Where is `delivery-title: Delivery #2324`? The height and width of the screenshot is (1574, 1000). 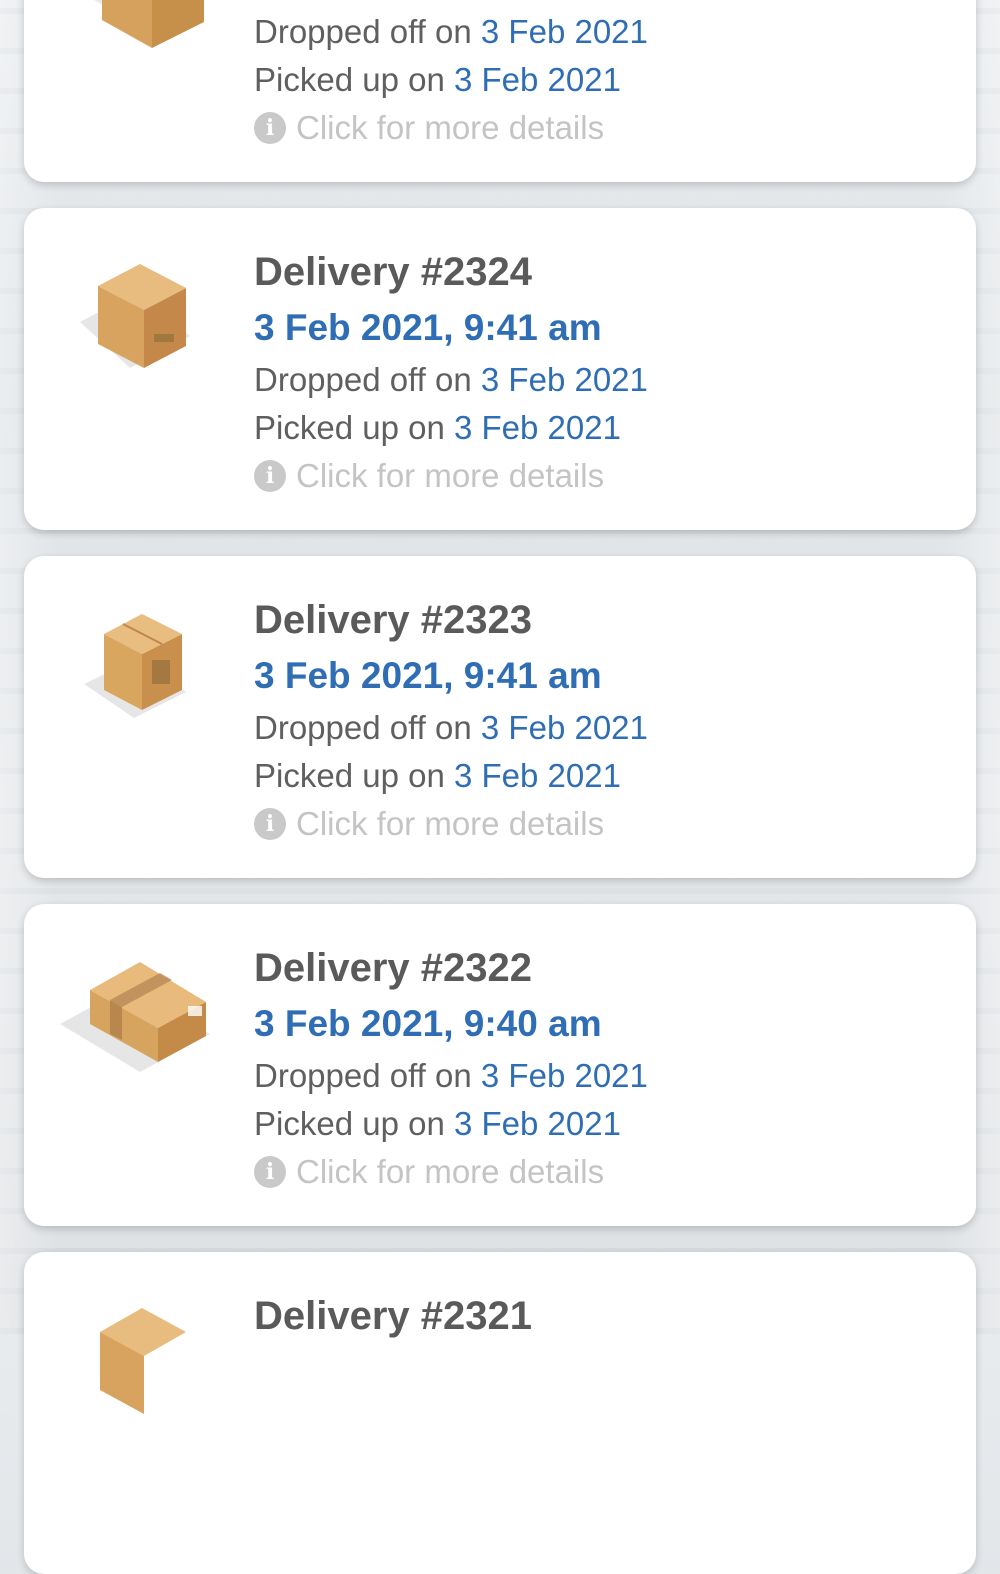 delivery-title: Delivery #2324 is located at coordinates (393, 272).